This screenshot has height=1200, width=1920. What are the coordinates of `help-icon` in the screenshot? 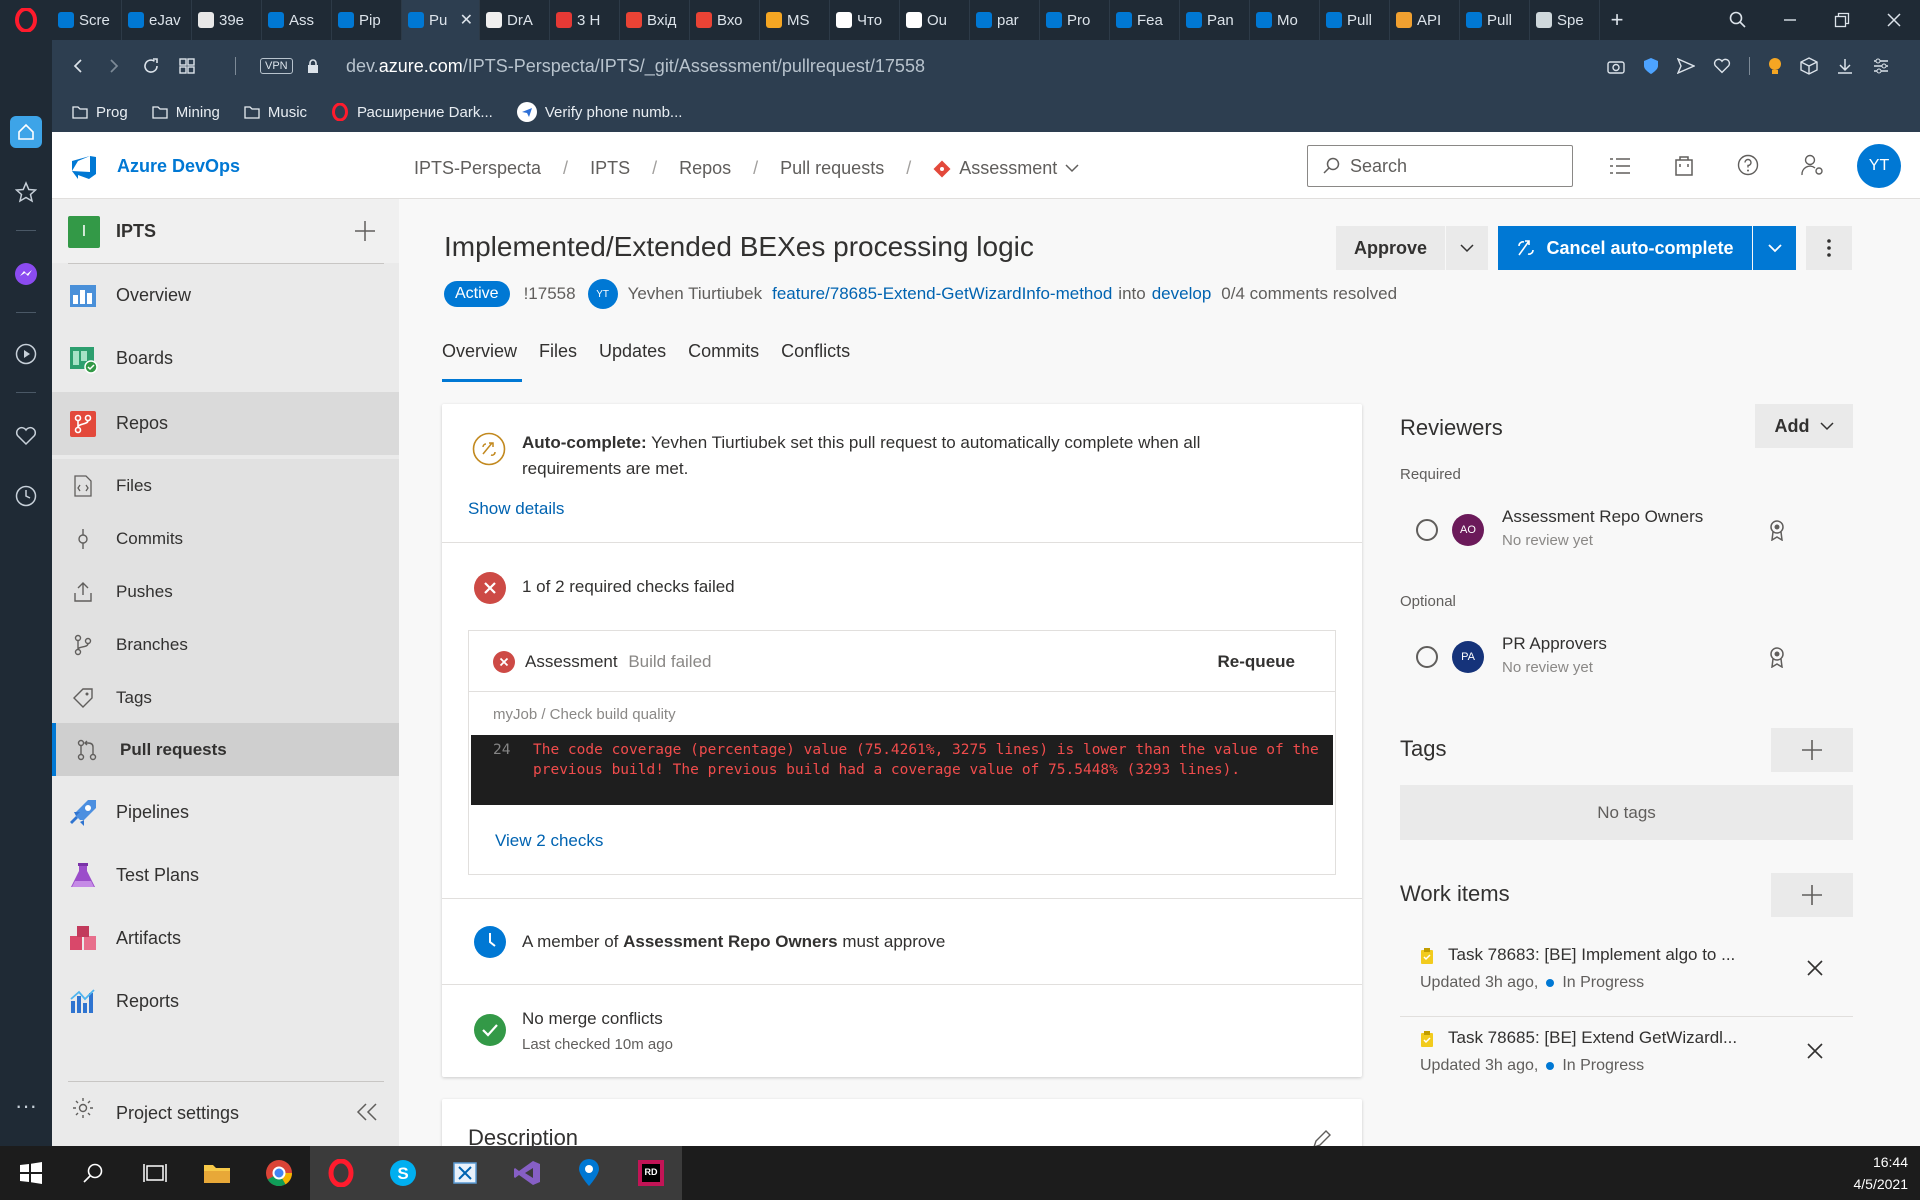 It's located at (1748, 165).